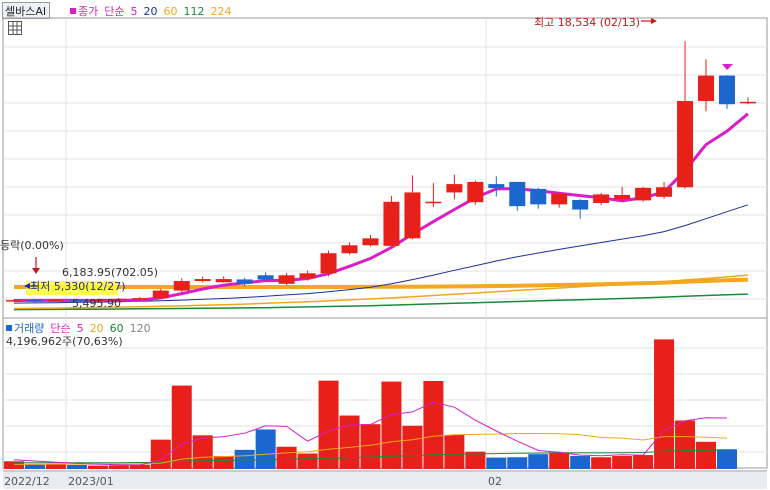  I want to click on price-ma5-label: 5, so click(134, 11).